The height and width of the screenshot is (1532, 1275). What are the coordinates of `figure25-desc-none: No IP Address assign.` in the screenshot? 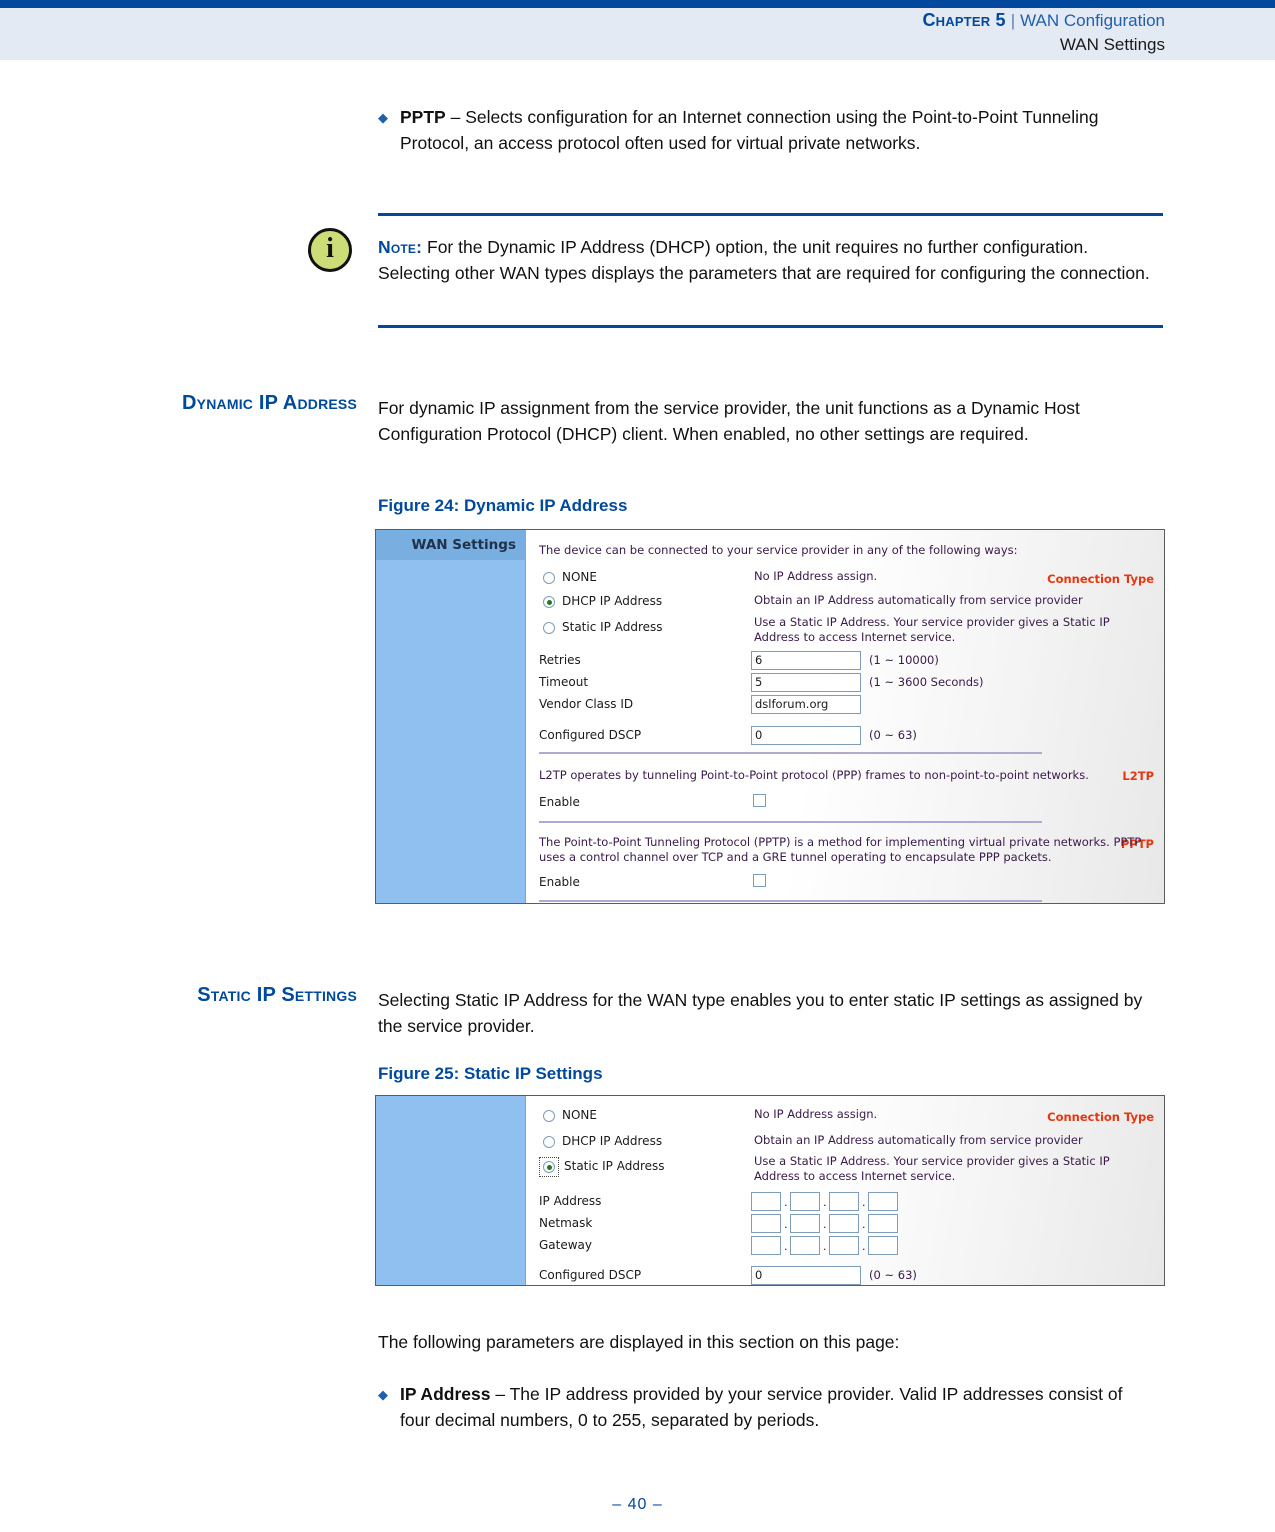 It's located at (816, 1114).